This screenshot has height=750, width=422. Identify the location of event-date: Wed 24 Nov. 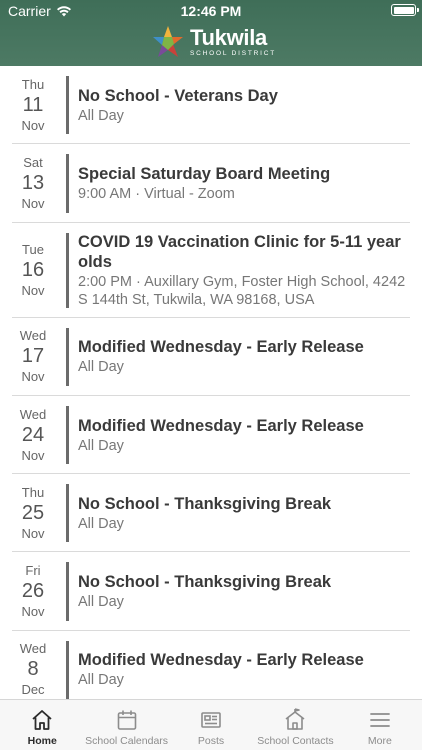
(33, 435).